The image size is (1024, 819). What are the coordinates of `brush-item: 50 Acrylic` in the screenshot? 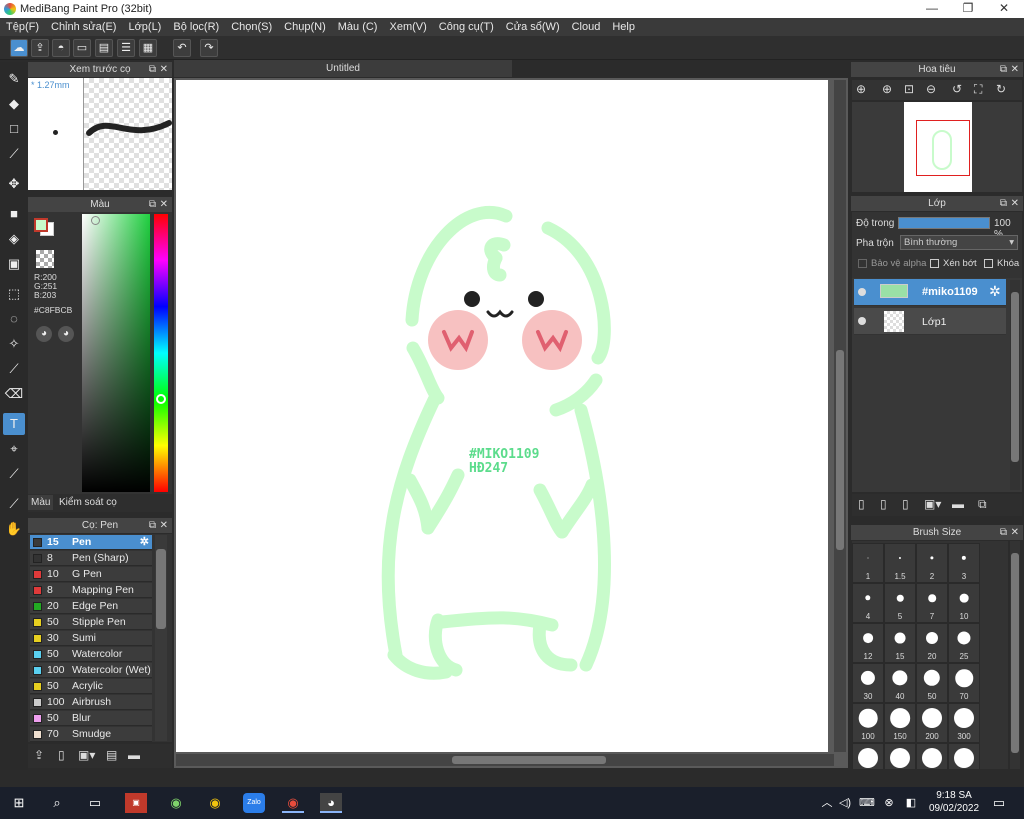 It's located at (91, 686).